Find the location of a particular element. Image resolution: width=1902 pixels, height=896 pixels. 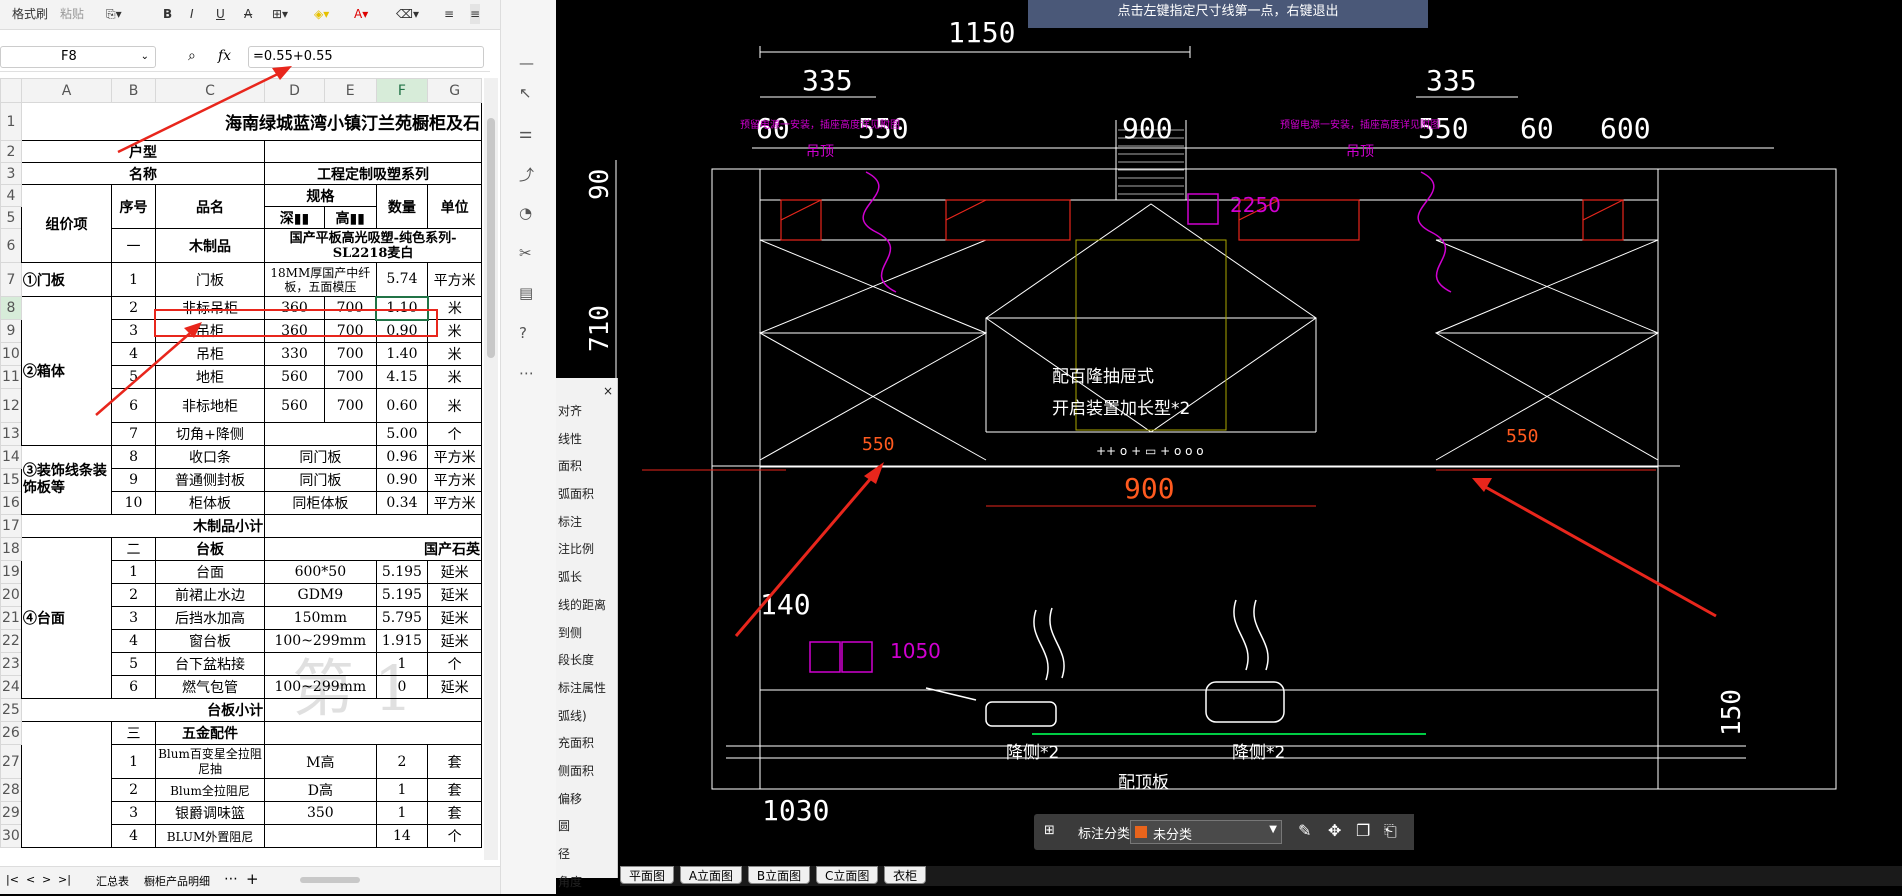

panel-item: 到侧 is located at coordinates (586, 634).